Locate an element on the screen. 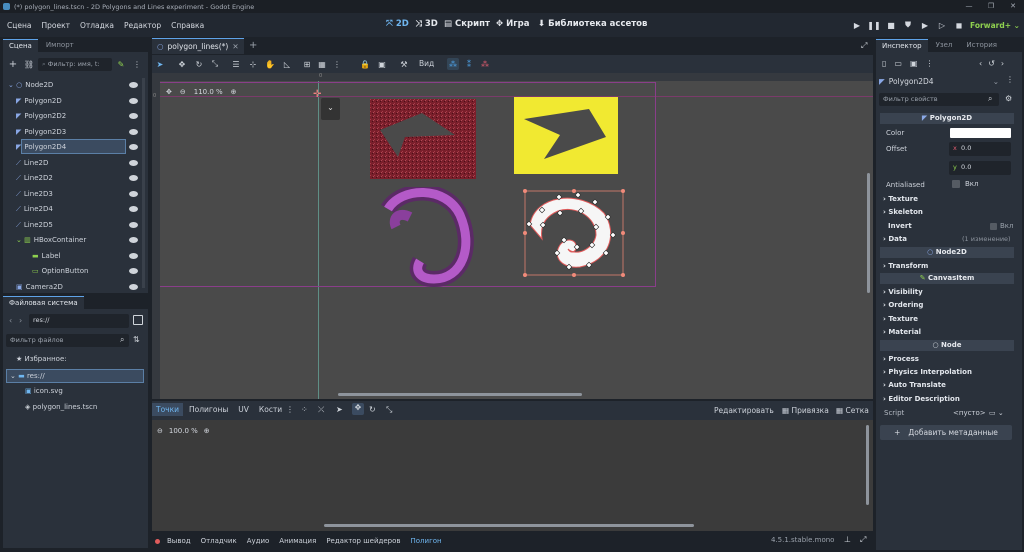  menu-editor: Редактор is located at coordinates (142, 25).